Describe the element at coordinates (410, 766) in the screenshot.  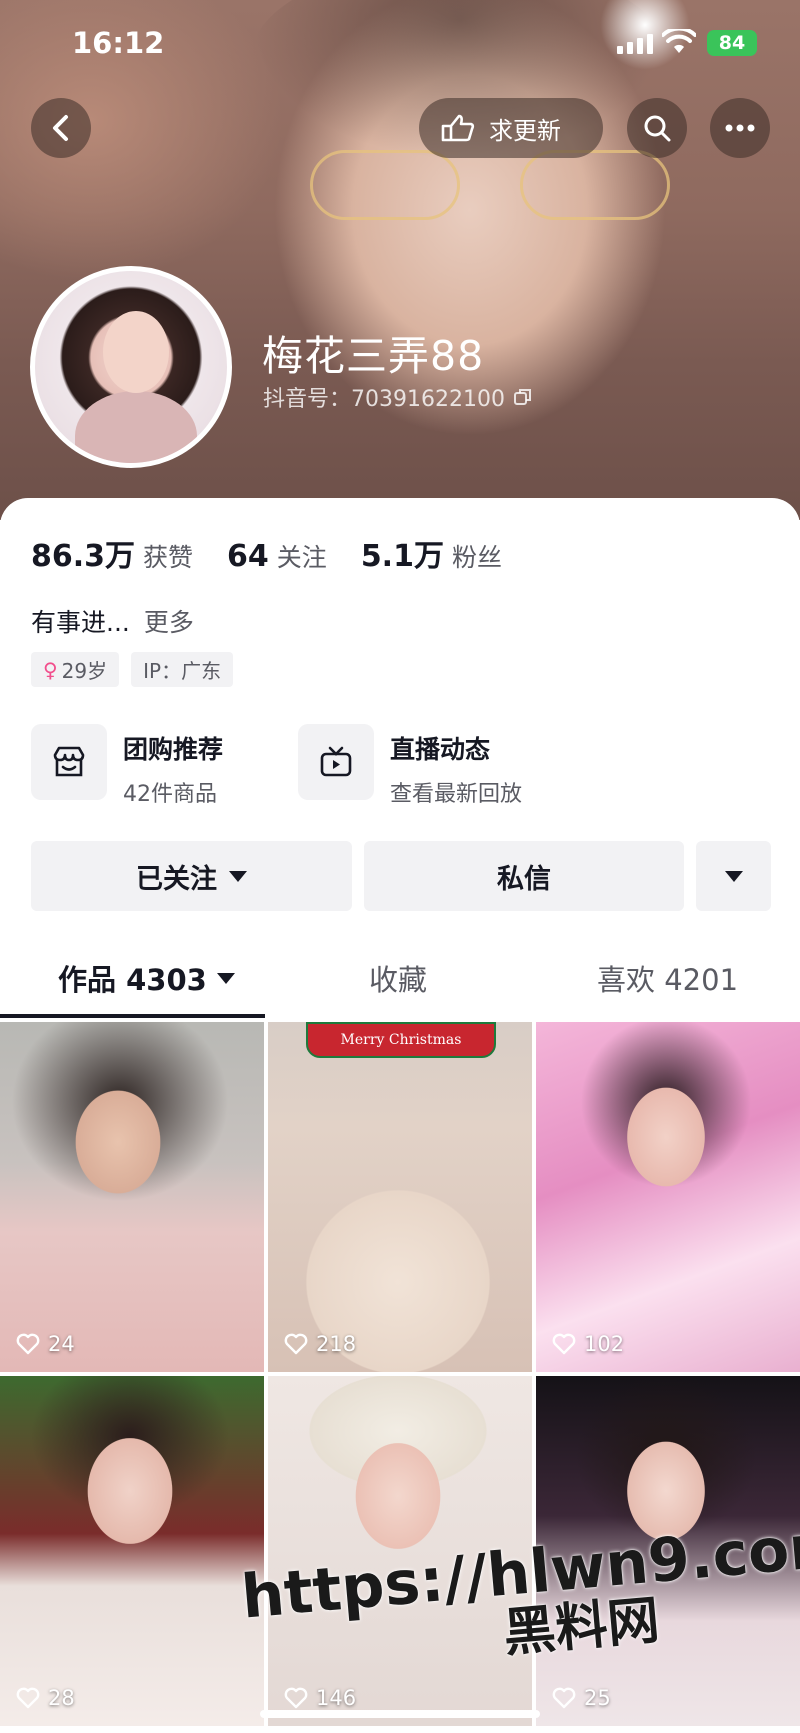
I see `live-entry: 直播动态 查看最新回放` at that location.